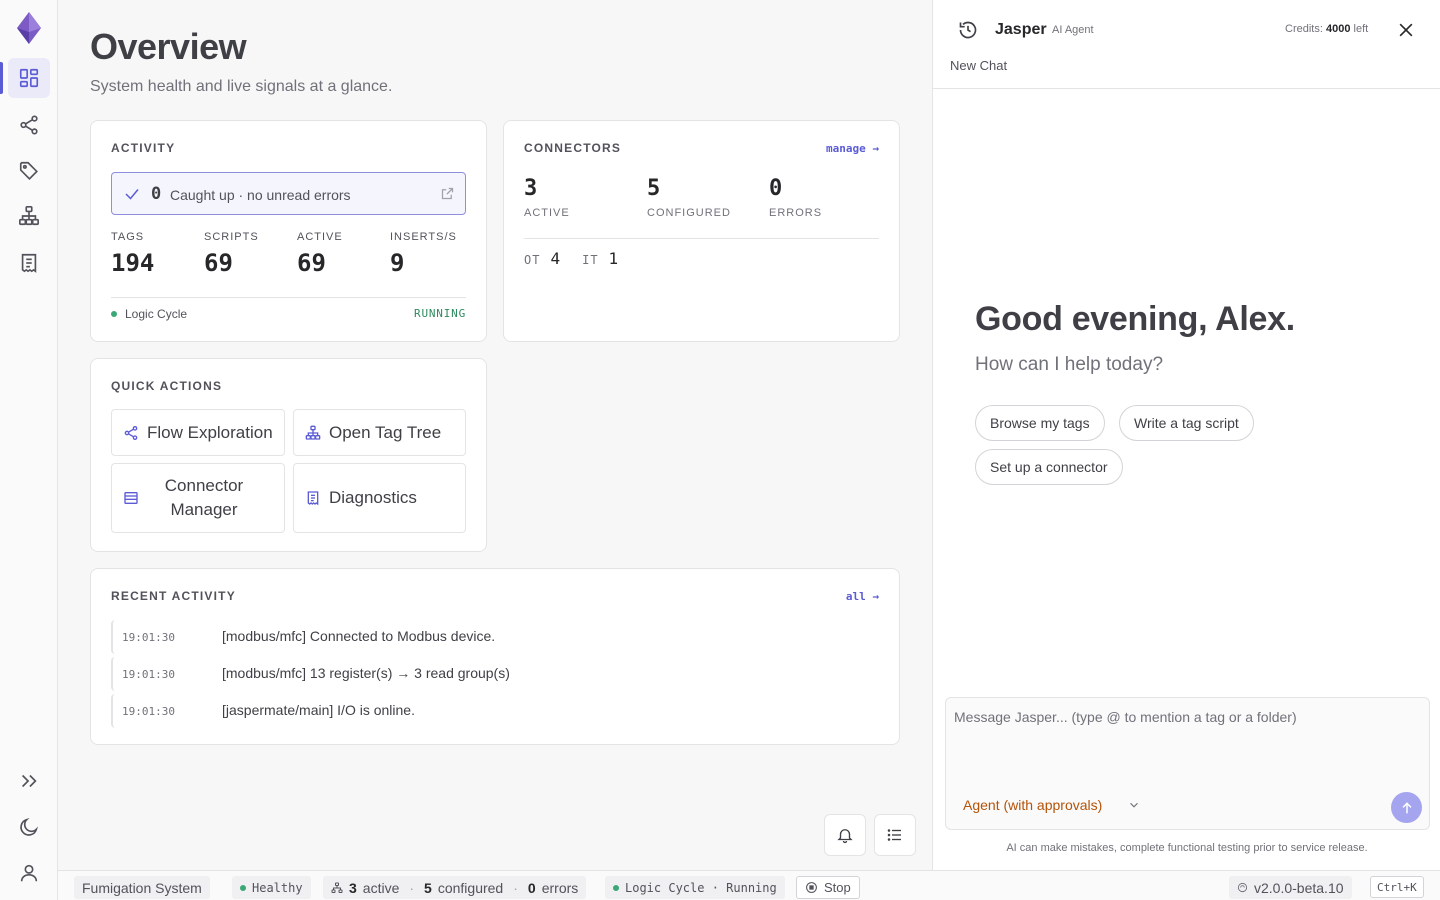  What do you see at coordinates (547, 213) in the screenshot?
I see `stat-label: ACTIVE` at bounding box center [547, 213].